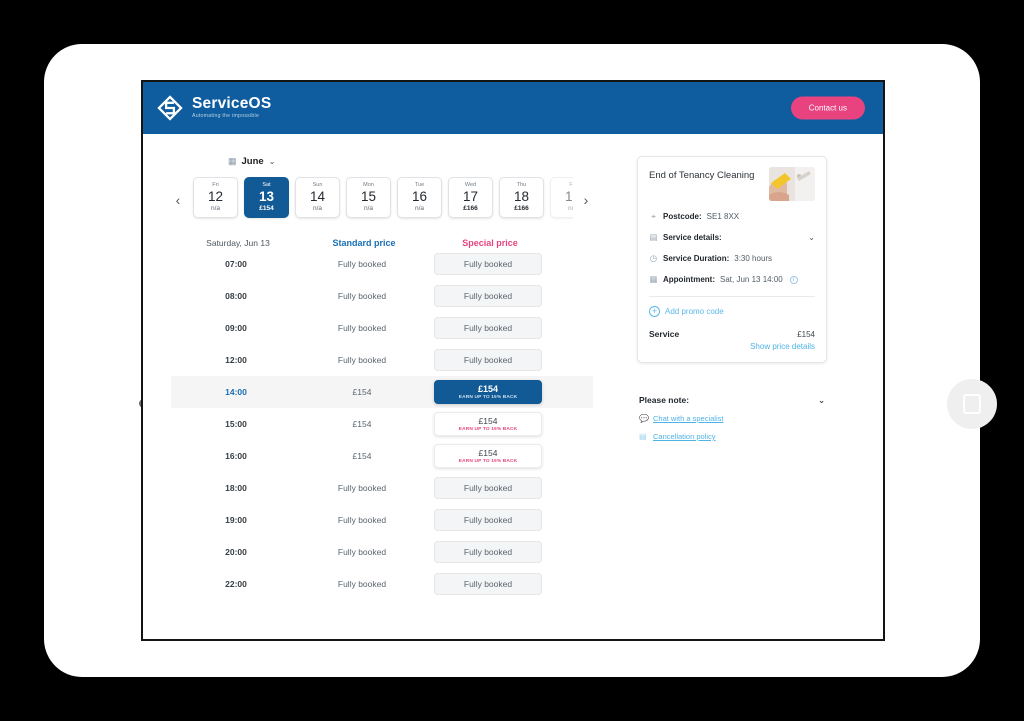 This screenshot has height=721, width=1024. I want to click on service-label: Service, so click(664, 334).